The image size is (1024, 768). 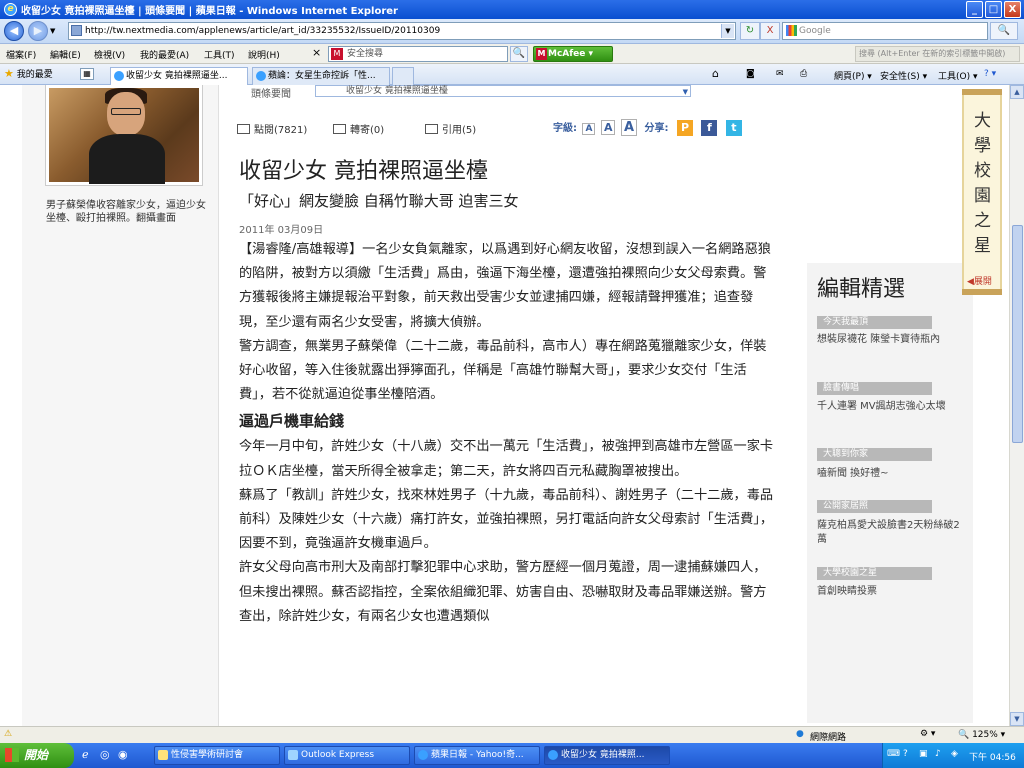 I want to click on back-button: ◀, so click(x=14, y=31).